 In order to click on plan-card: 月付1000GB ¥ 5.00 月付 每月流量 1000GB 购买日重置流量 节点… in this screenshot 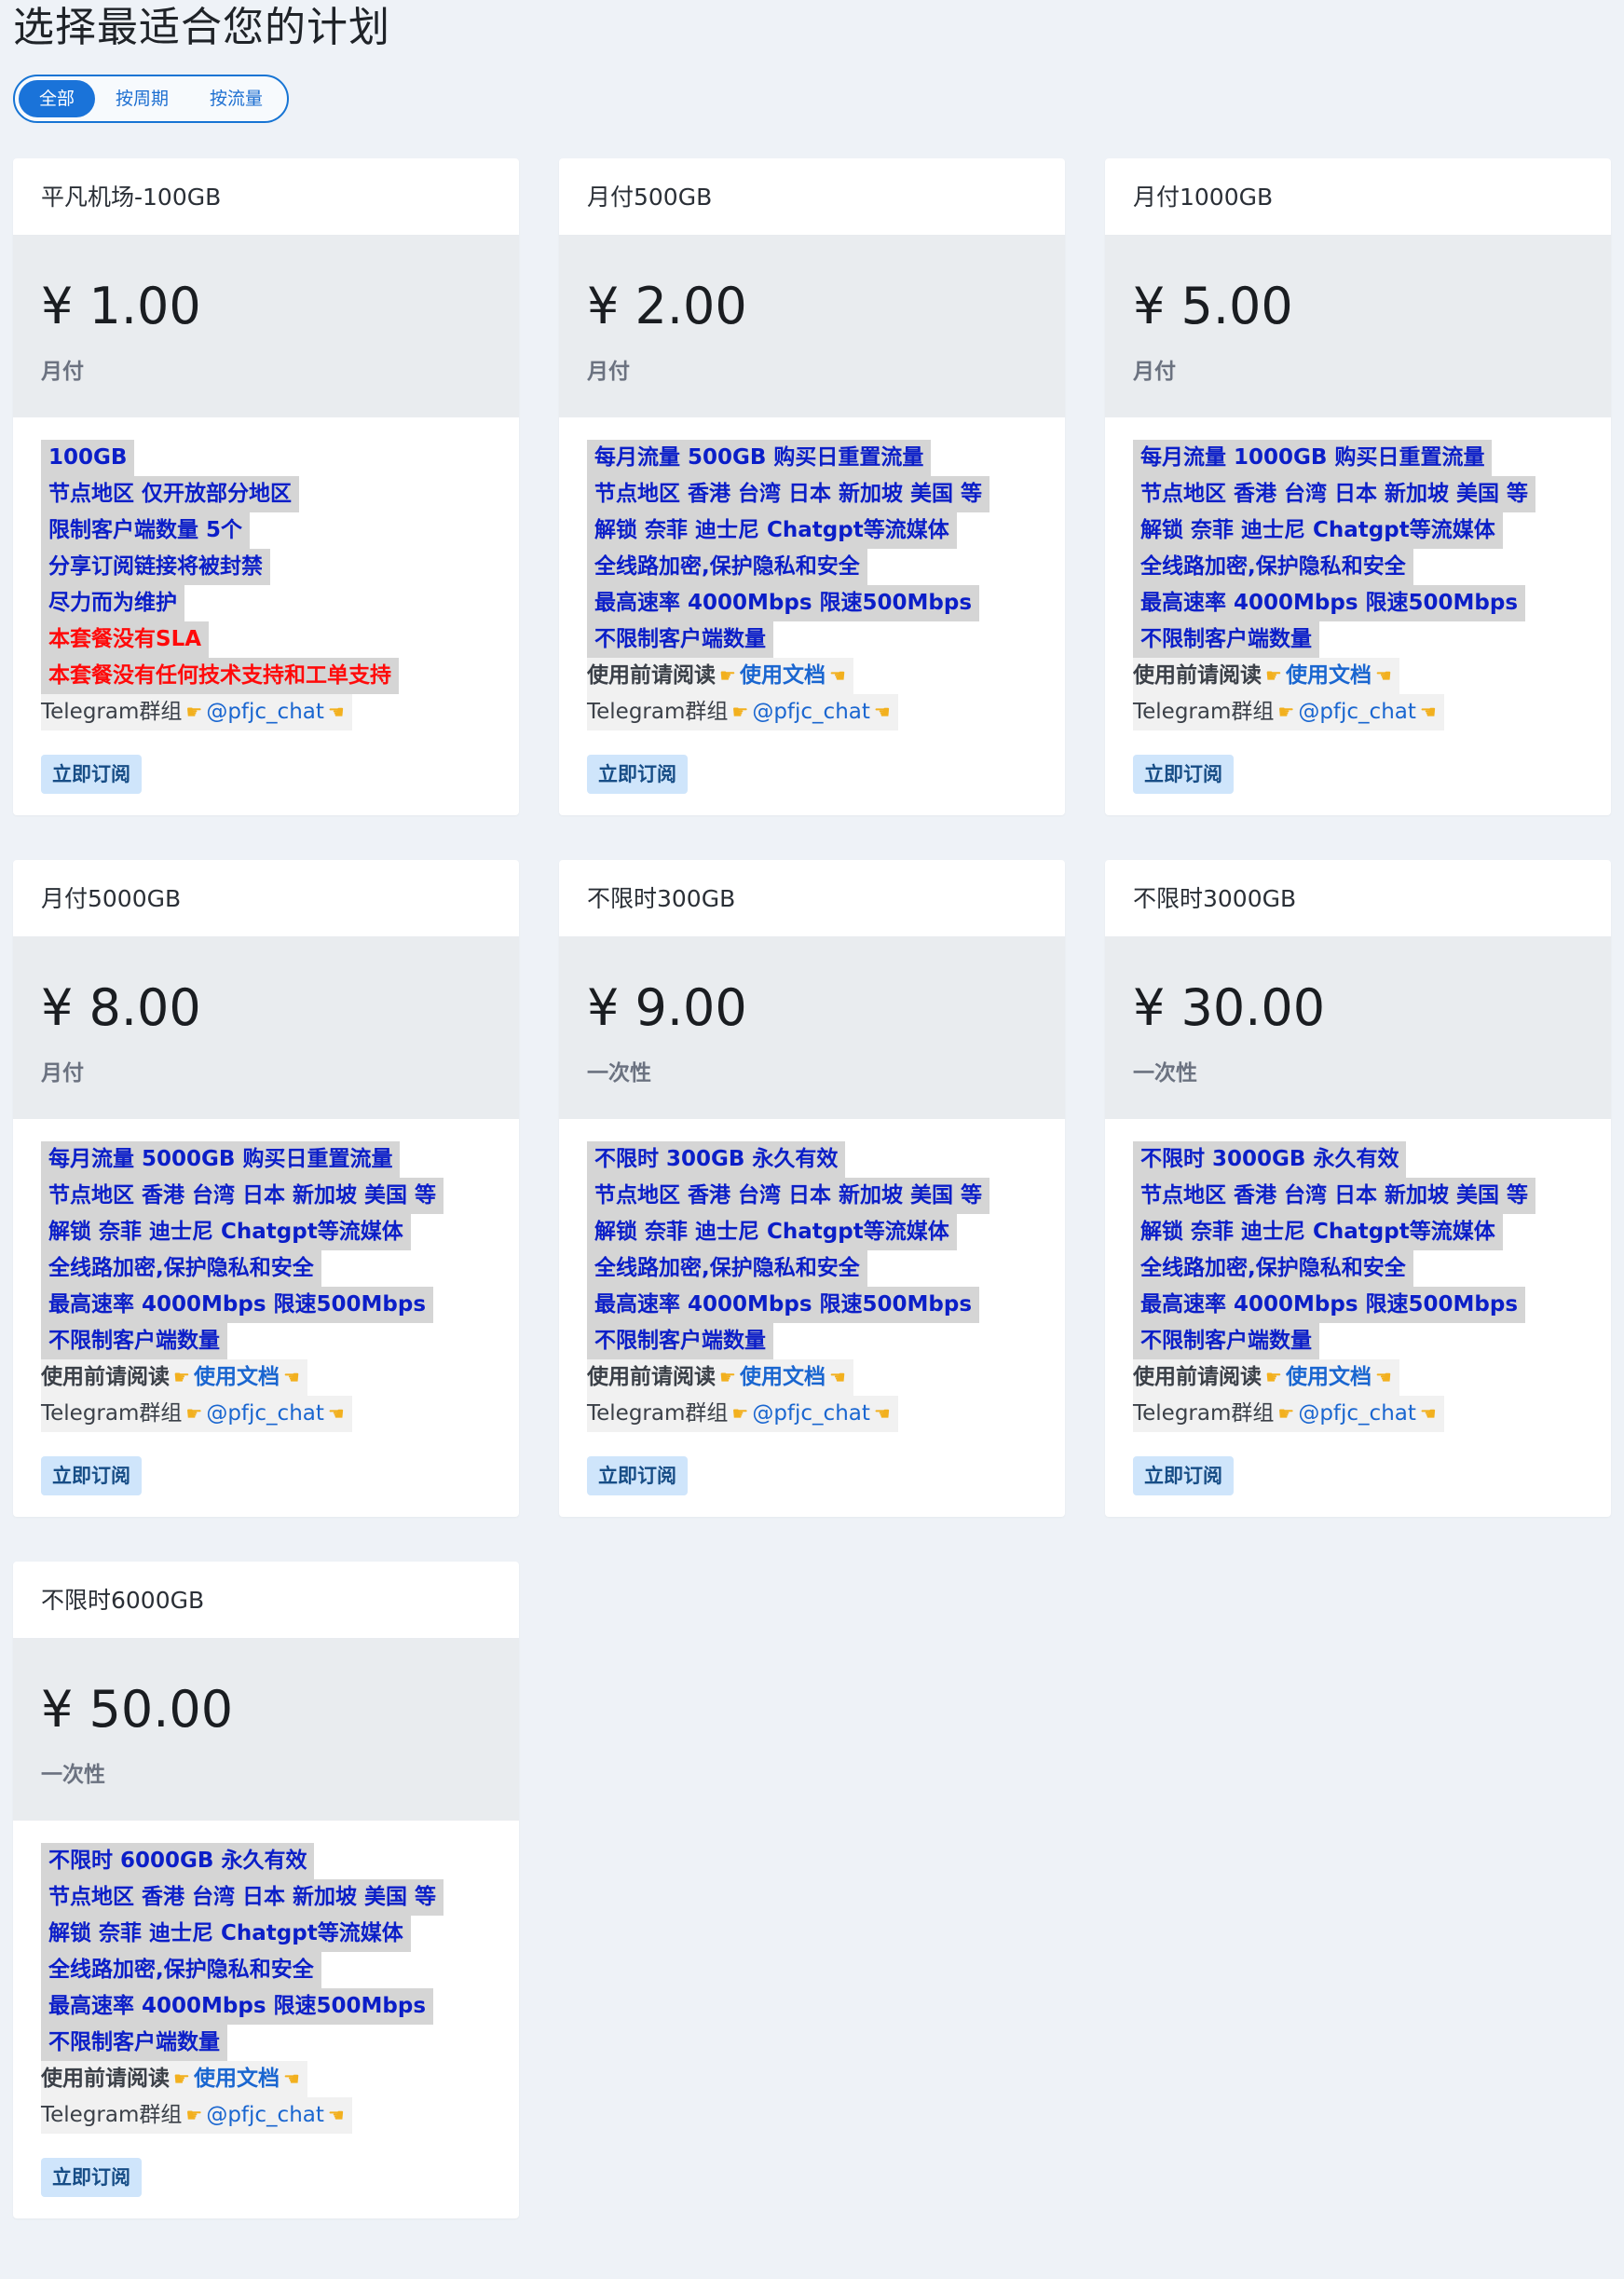, I will do `click(1358, 486)`.